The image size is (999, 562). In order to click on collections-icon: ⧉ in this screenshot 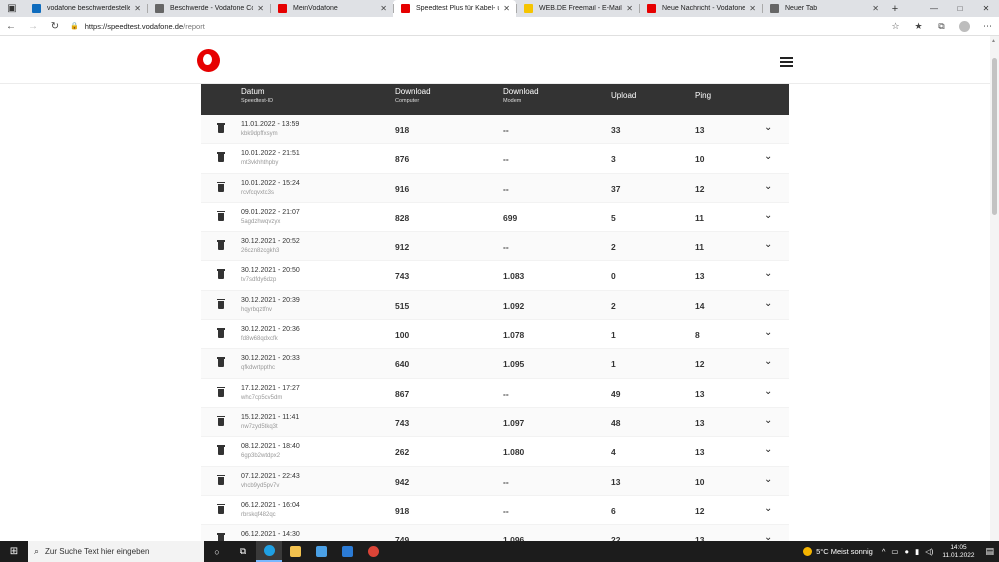, I will do `click(941, 26)`.